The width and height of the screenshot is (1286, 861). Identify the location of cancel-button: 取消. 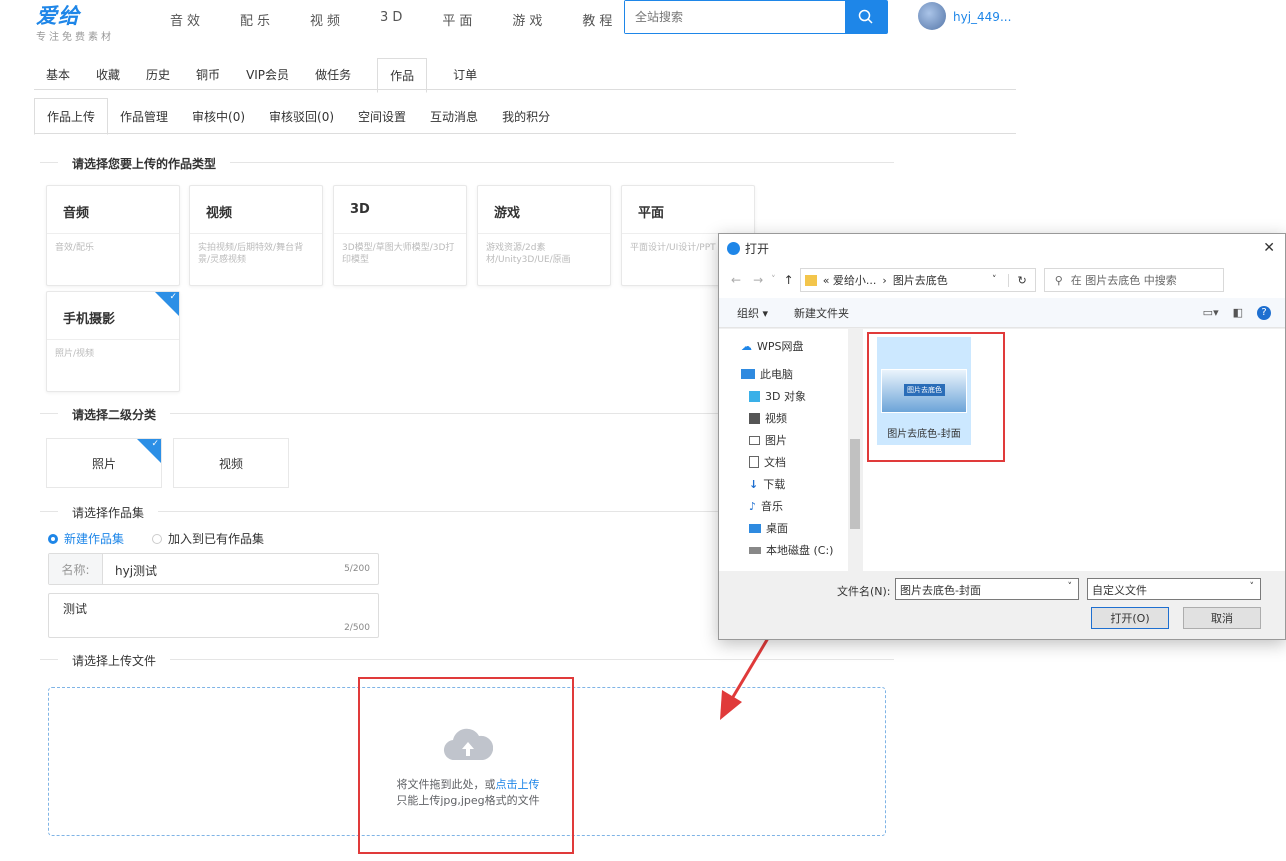
(1222, 618).